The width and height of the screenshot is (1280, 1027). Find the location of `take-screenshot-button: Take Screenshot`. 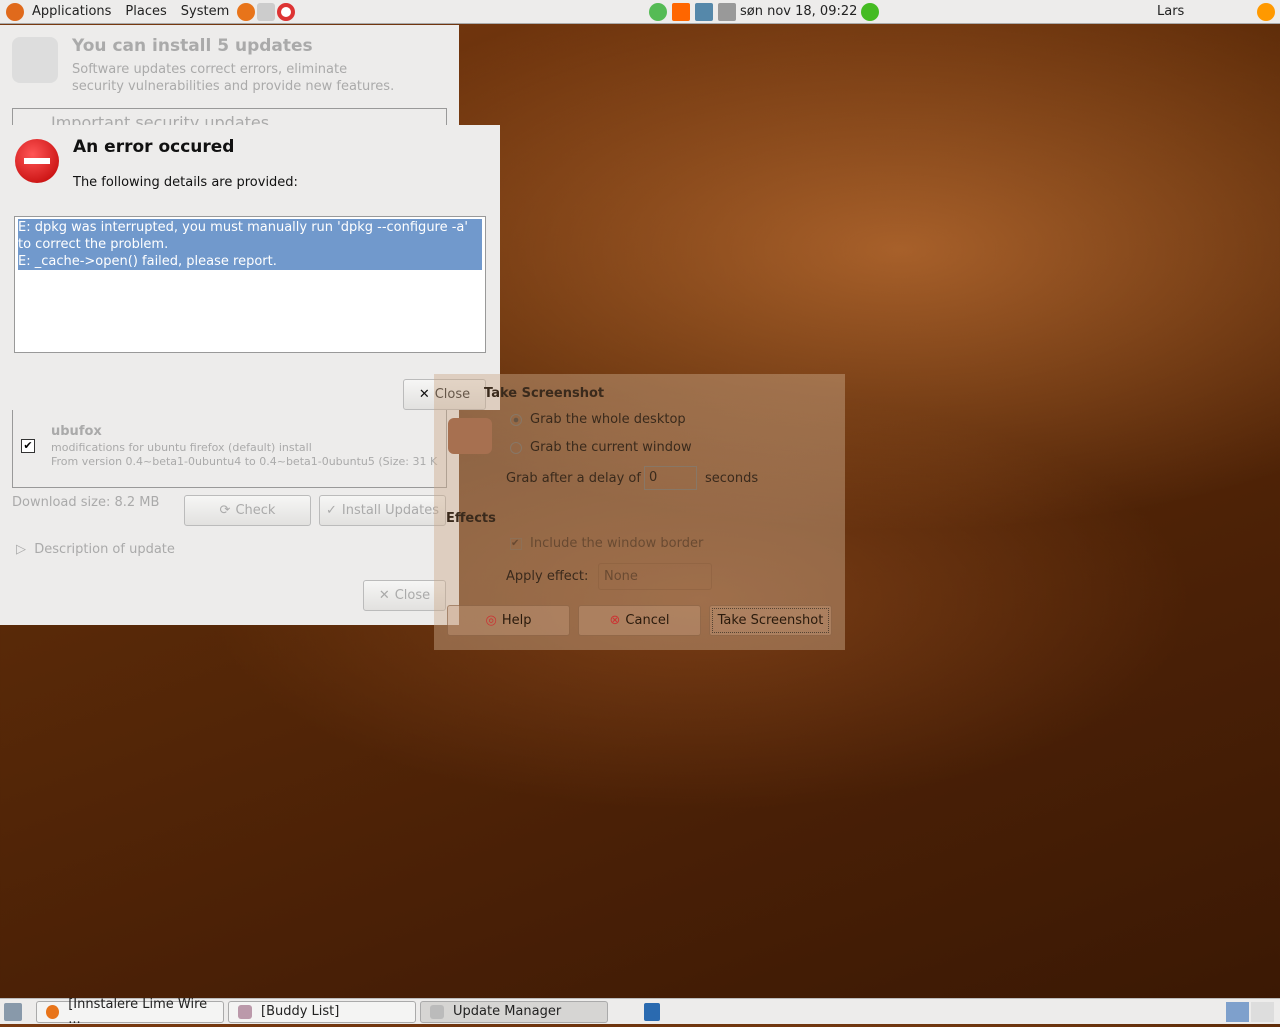

take-screenshot-button: Take Screenshot is located at coordinates (770, 620).